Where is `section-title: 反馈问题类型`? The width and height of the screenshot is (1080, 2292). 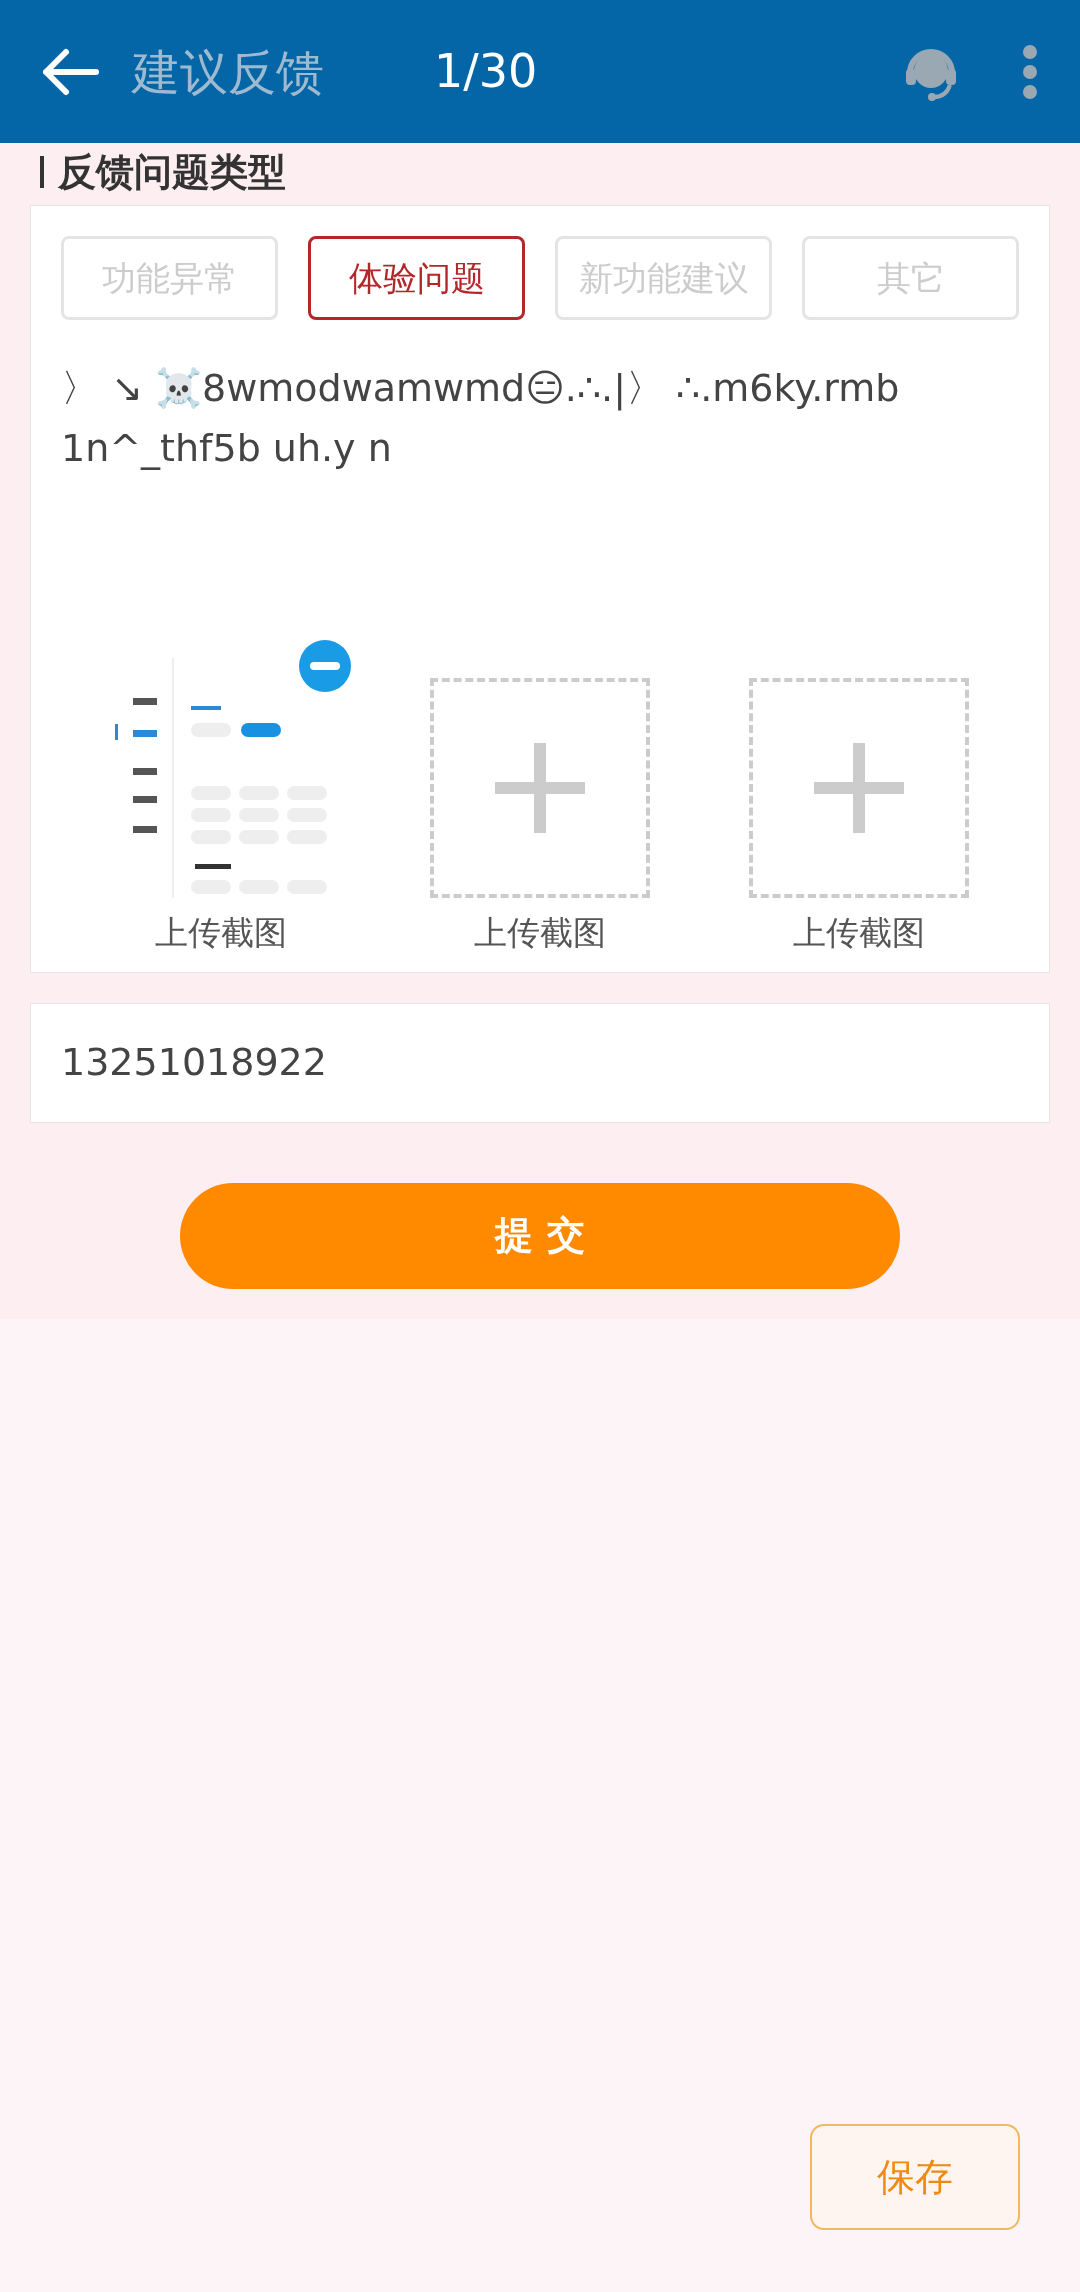 section-title: 反馈问题类型 is located at coordinates (172, 172).